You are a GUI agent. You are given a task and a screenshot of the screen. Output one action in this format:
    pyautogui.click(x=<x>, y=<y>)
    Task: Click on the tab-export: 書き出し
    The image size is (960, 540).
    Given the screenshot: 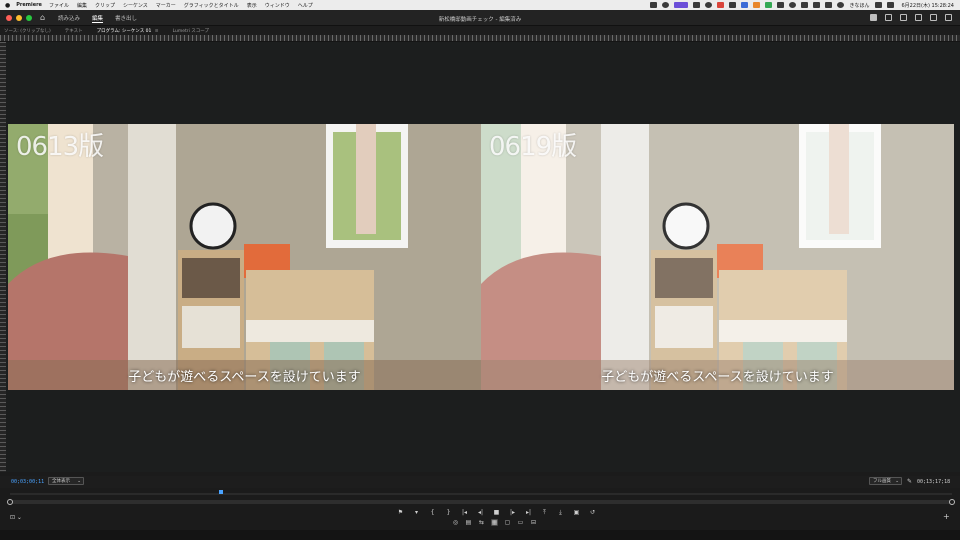 What is the action you would take?
    pyautogui.click(x=126, y=18)
    